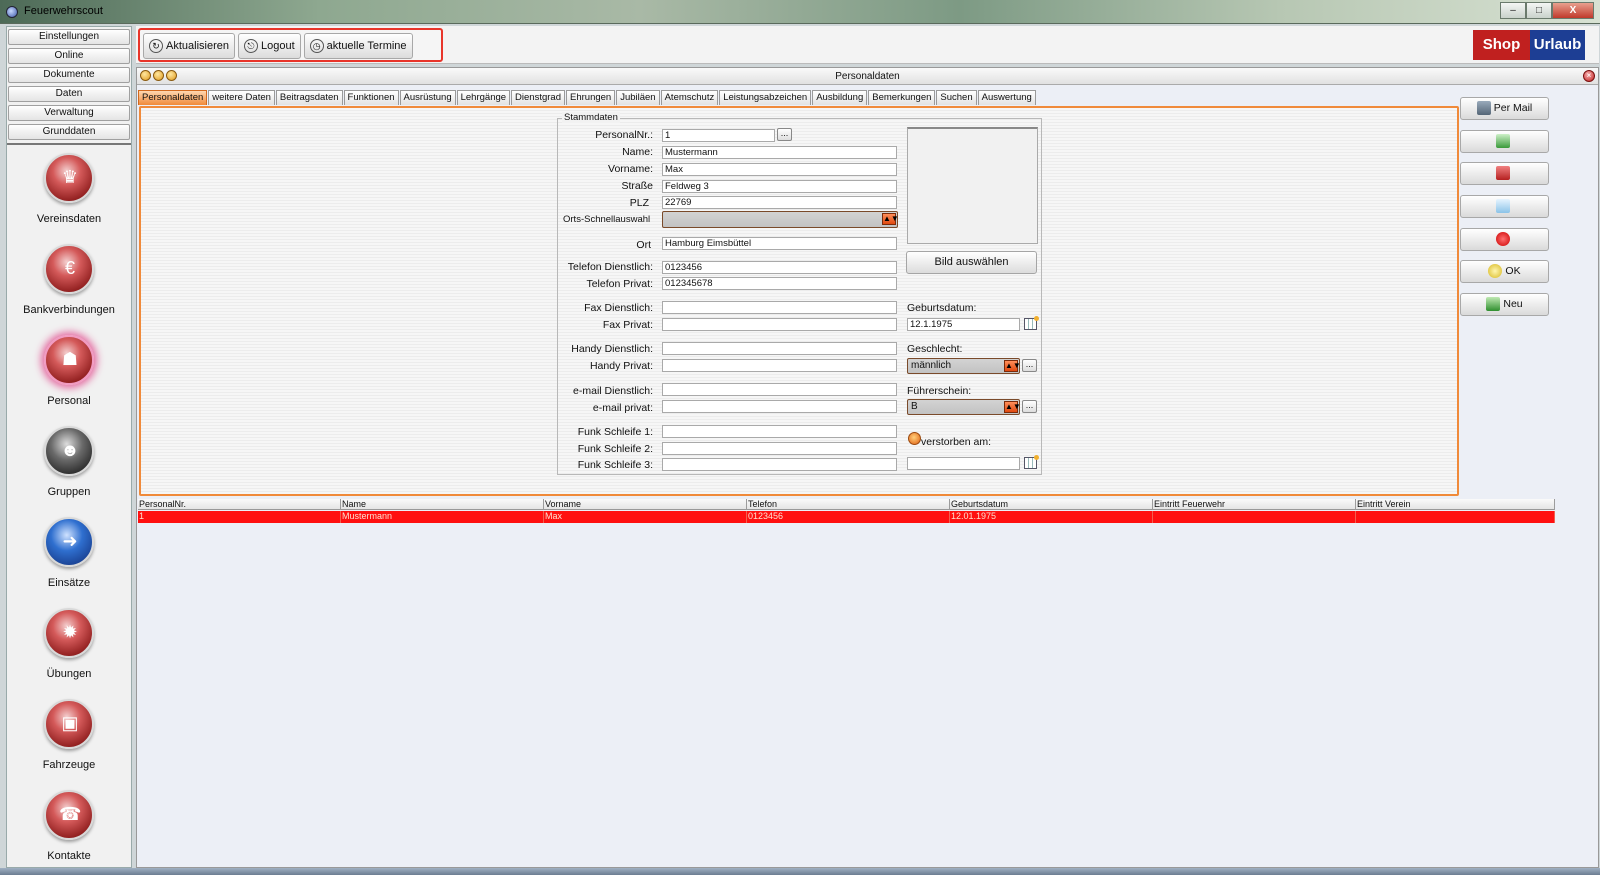 The image size is (1600, 875). Describe the element at coordinates (779, 152) in the screenshot. I see `name-field` at that location.